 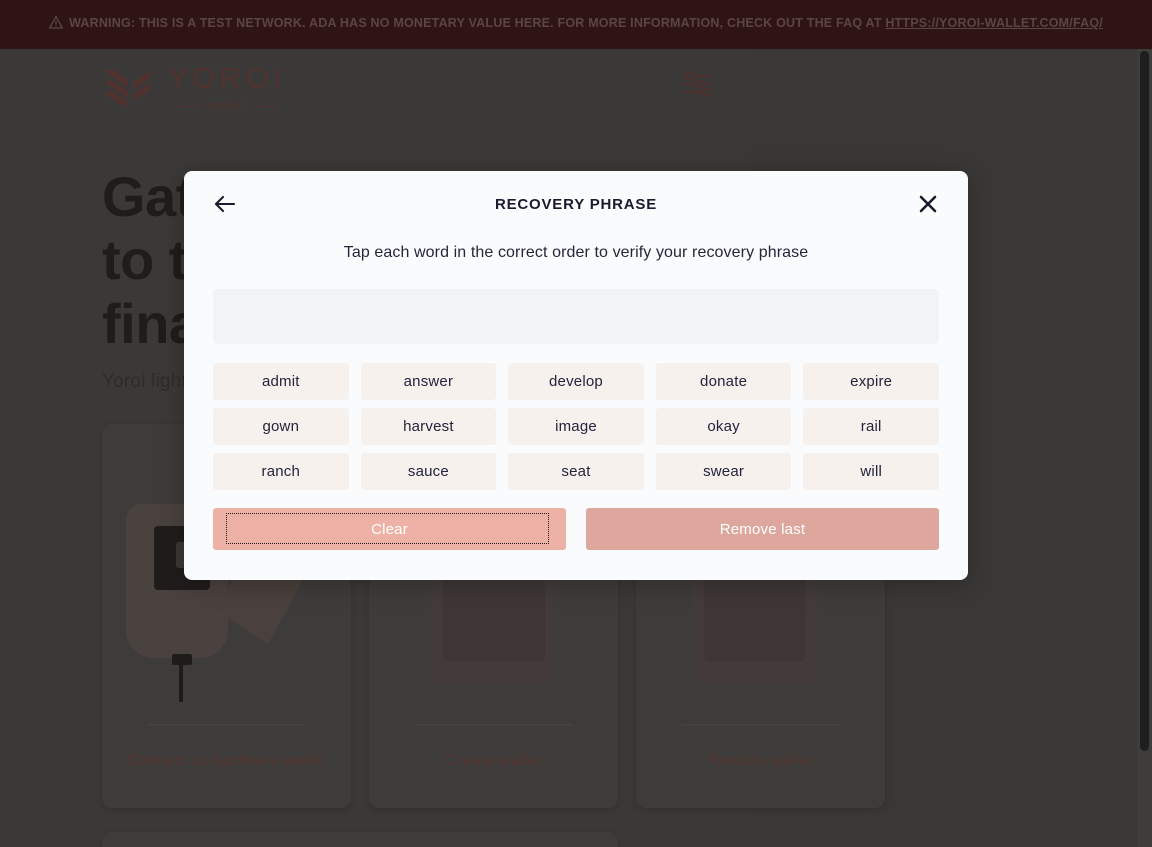 I want to click on word-chip: harvest, so click(x=428, y=426).